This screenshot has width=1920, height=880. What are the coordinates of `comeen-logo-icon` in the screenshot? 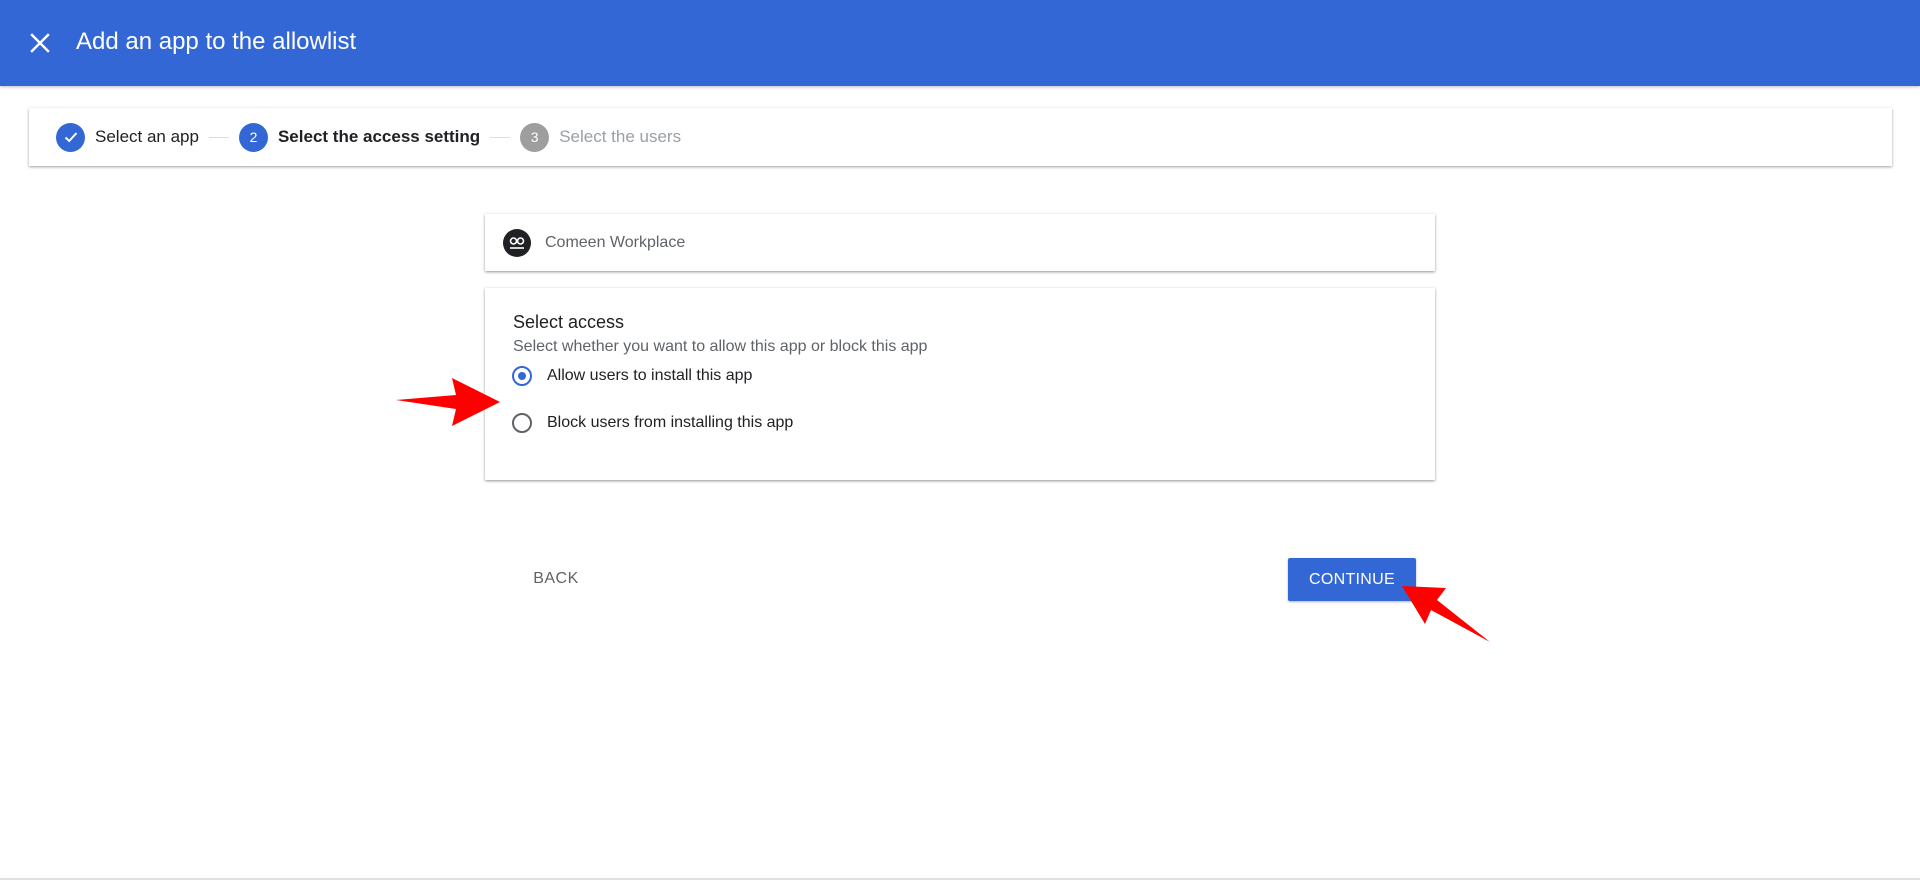 It's located at (517, 242).